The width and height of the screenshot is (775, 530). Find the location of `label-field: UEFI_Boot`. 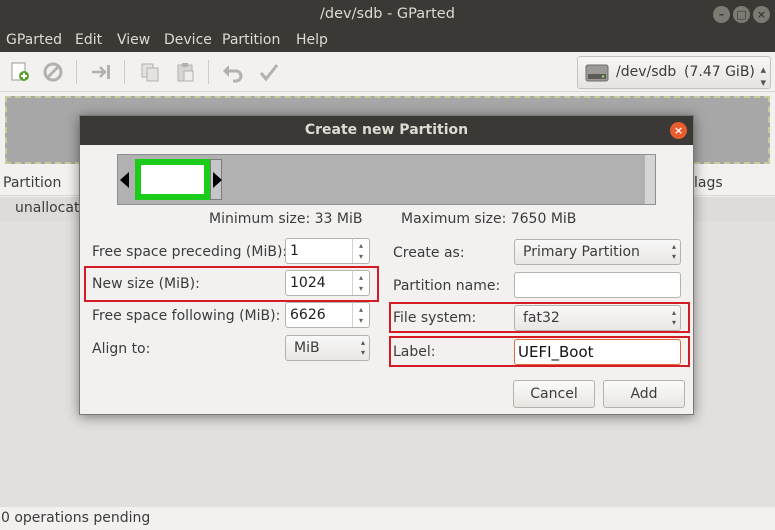

label-field: UEFI_Boot is located at coordinates (597, 352).